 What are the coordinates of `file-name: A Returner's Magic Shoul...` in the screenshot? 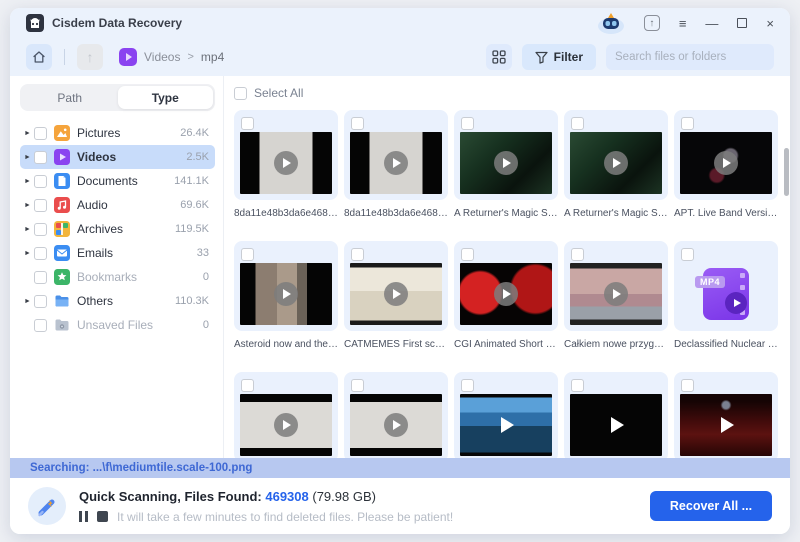 It's located at (506, 213).